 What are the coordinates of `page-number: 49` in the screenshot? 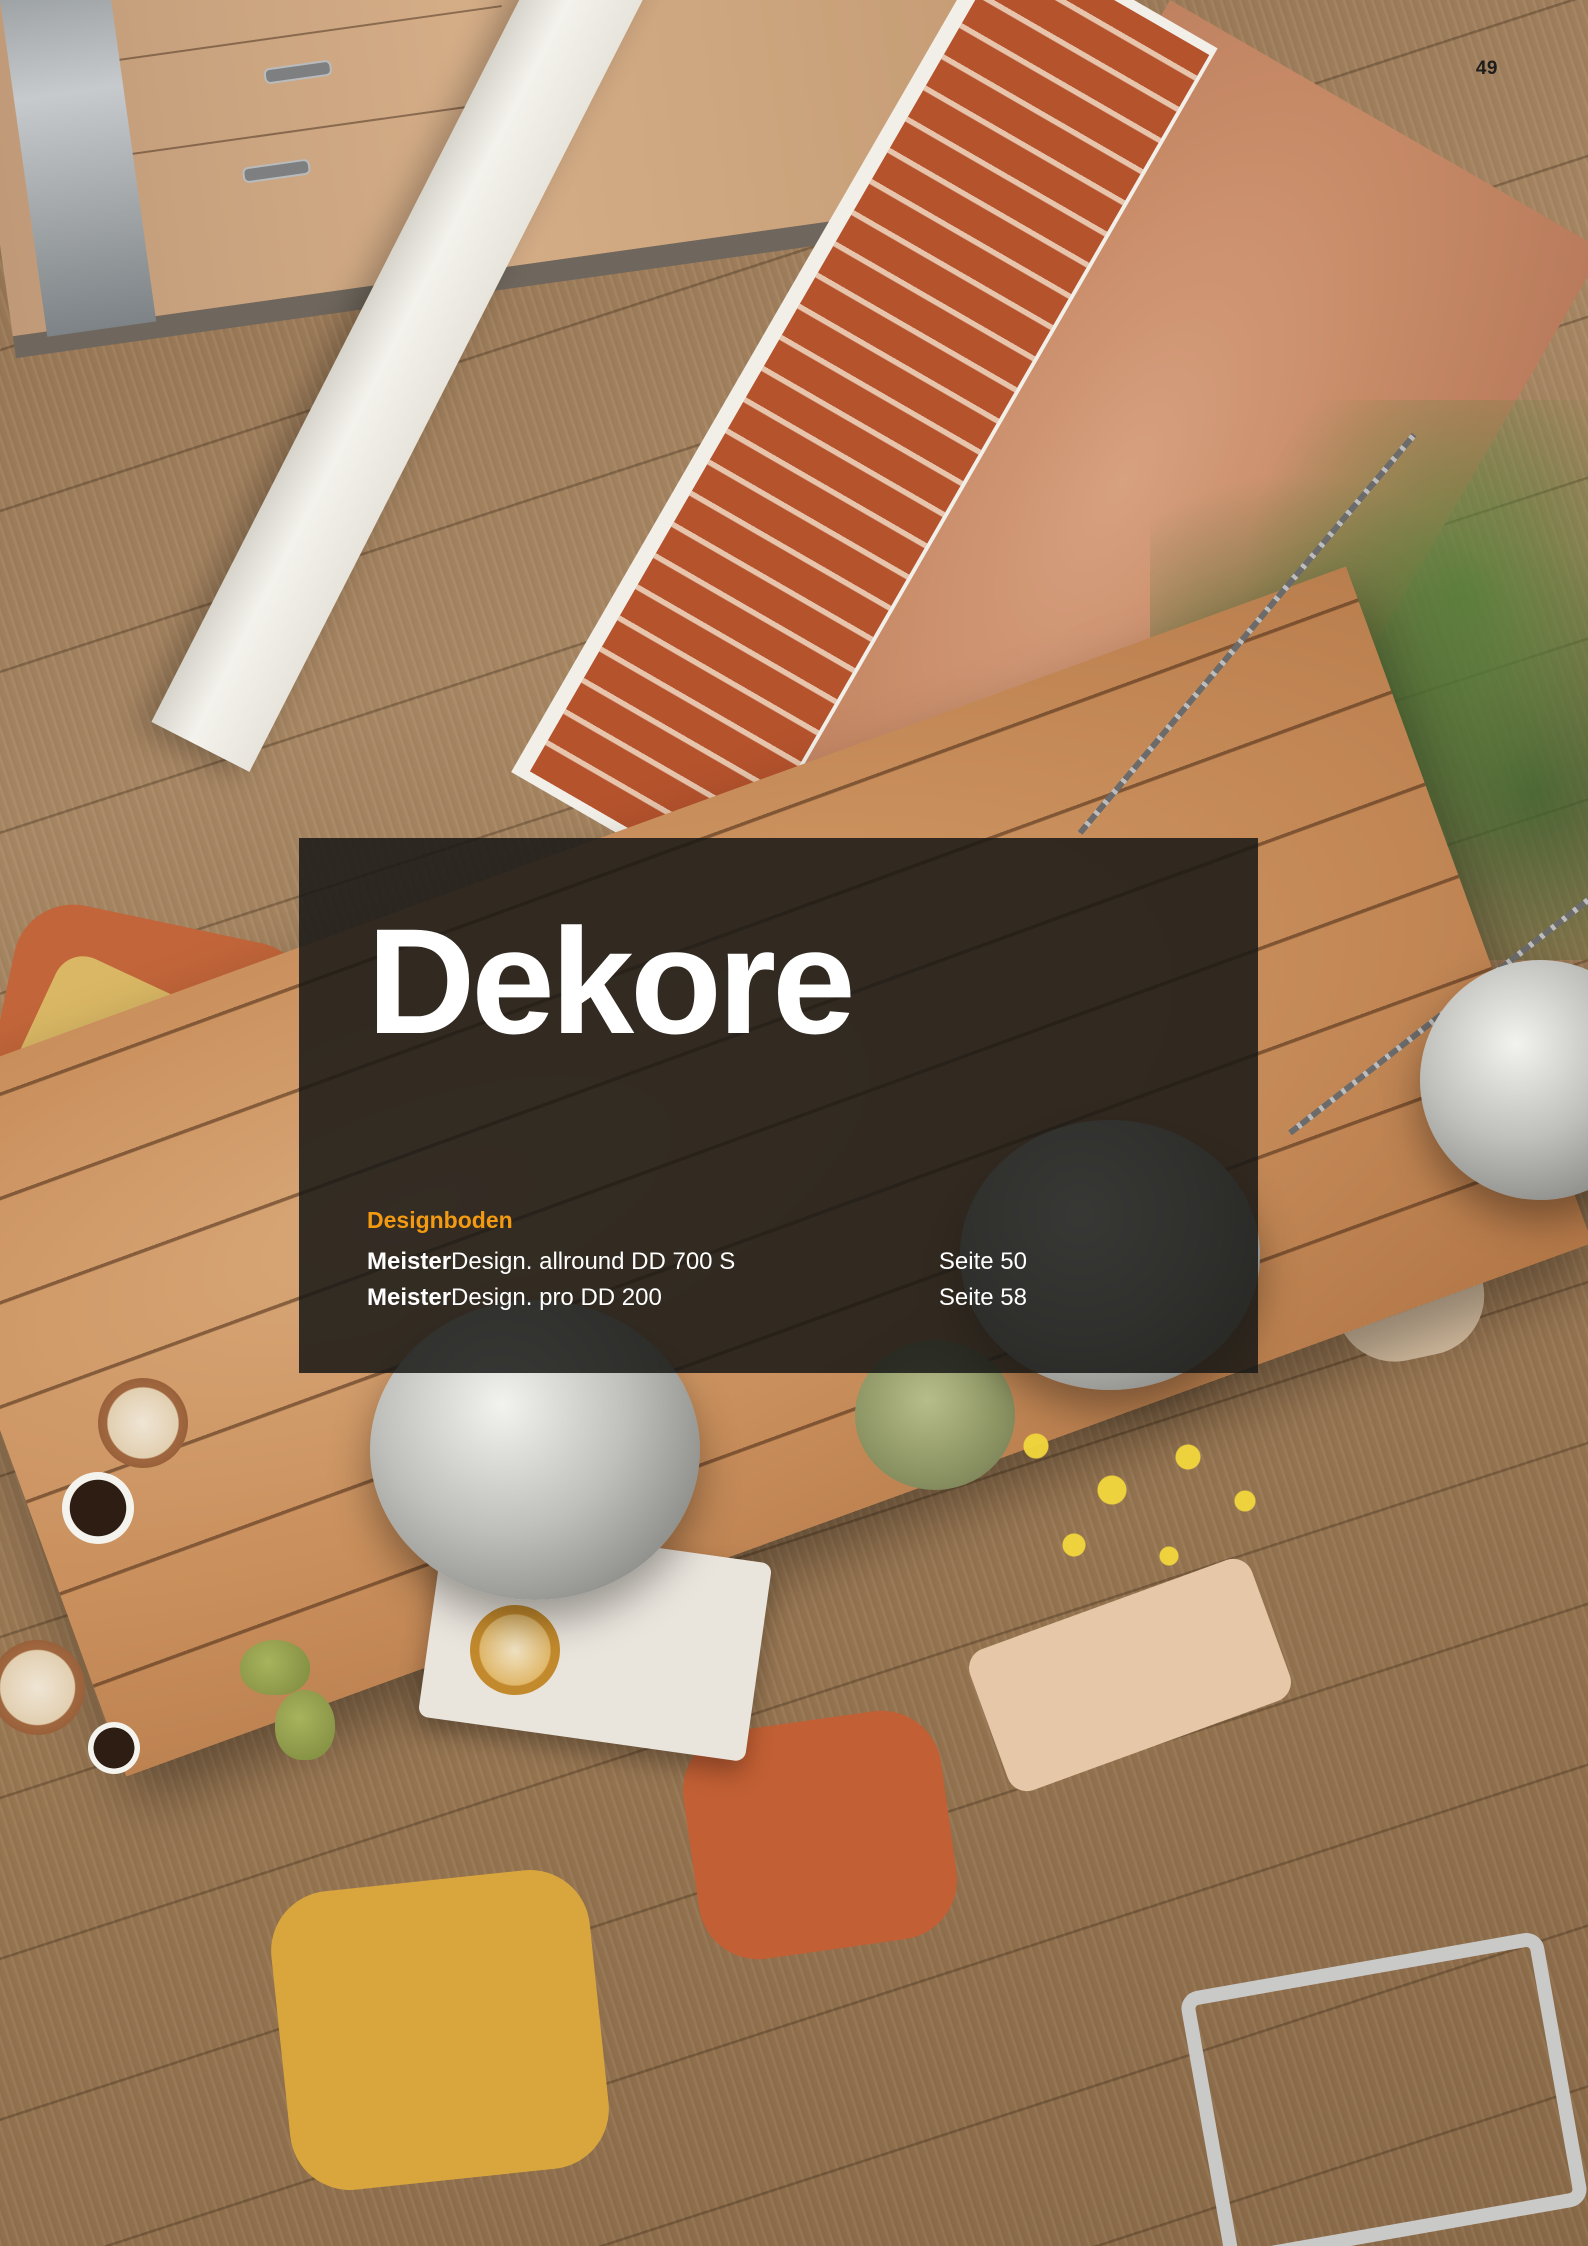 It's located at (1486, 68).